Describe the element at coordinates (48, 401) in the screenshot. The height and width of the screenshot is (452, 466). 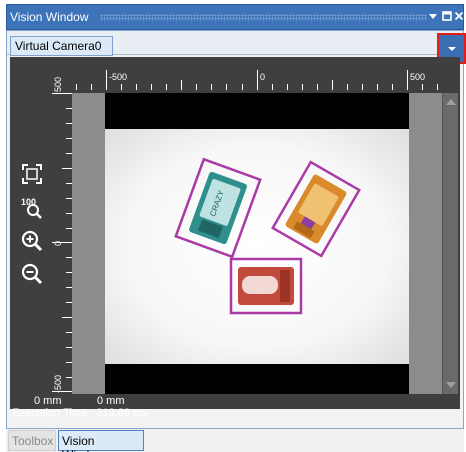
I see `x-coordinate-readout: 0 mm` at that location.